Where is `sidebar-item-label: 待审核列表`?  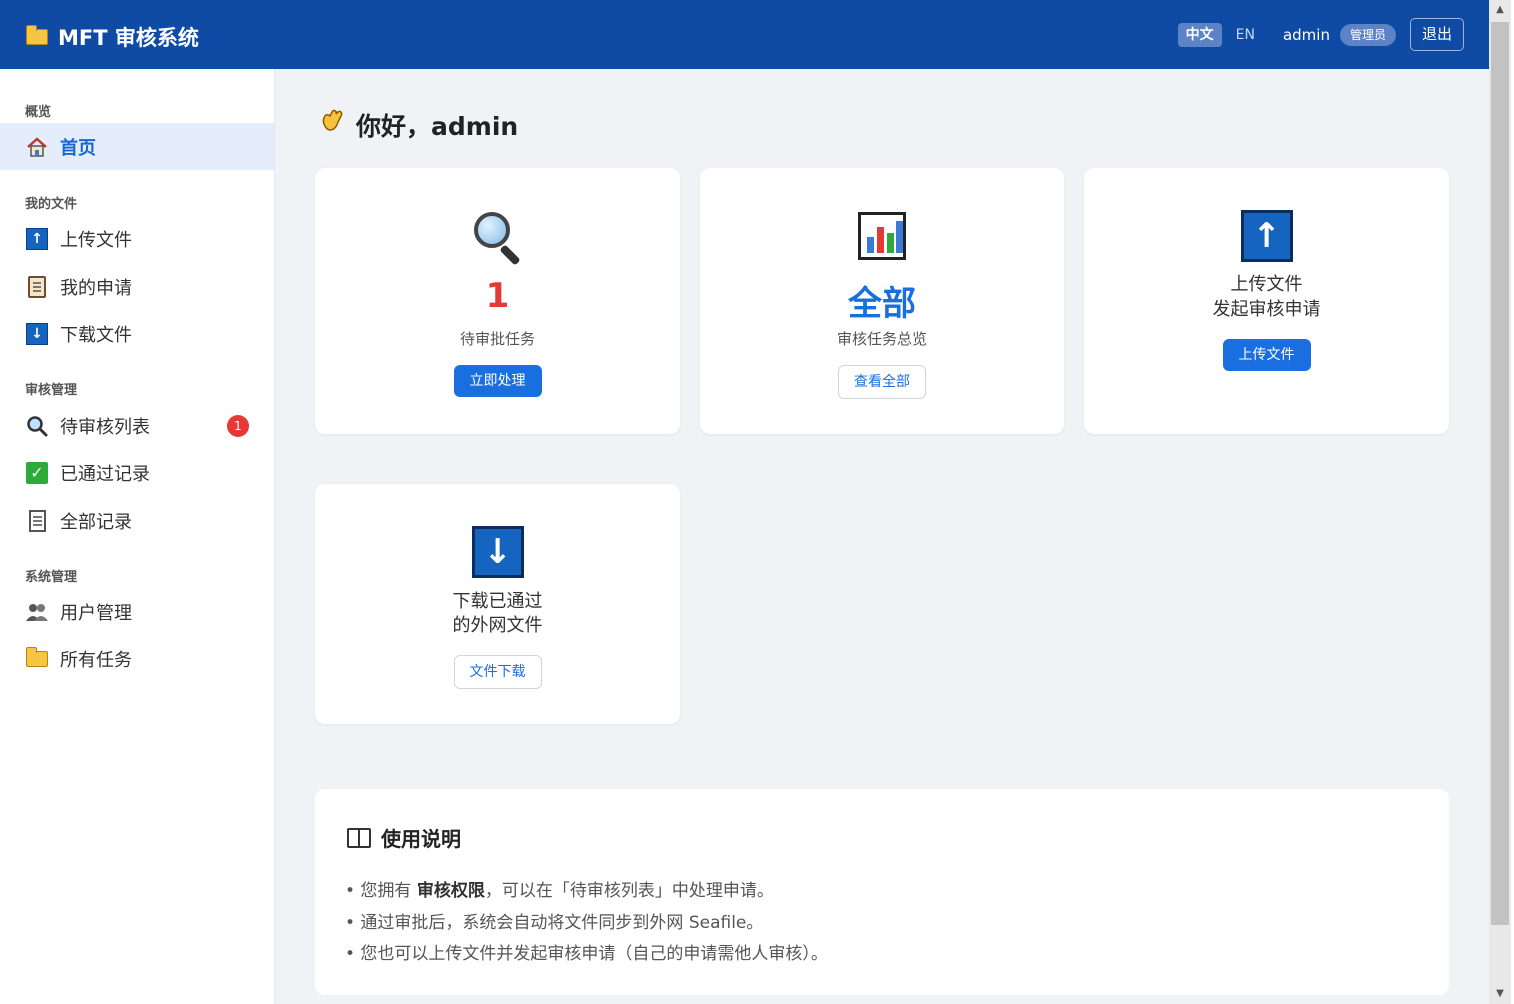 sidebar-item-label: 待审核列表 is located at coordinates (105, 427).